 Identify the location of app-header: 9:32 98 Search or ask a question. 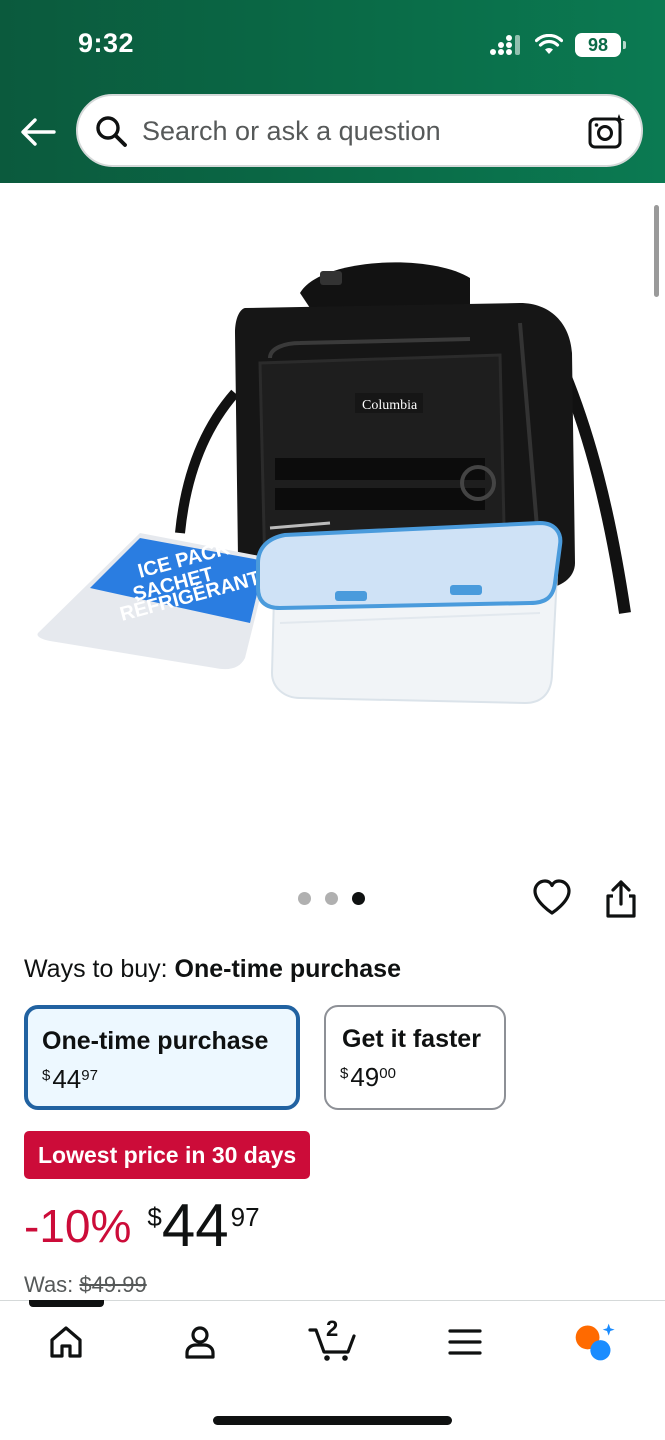
(332, 91).